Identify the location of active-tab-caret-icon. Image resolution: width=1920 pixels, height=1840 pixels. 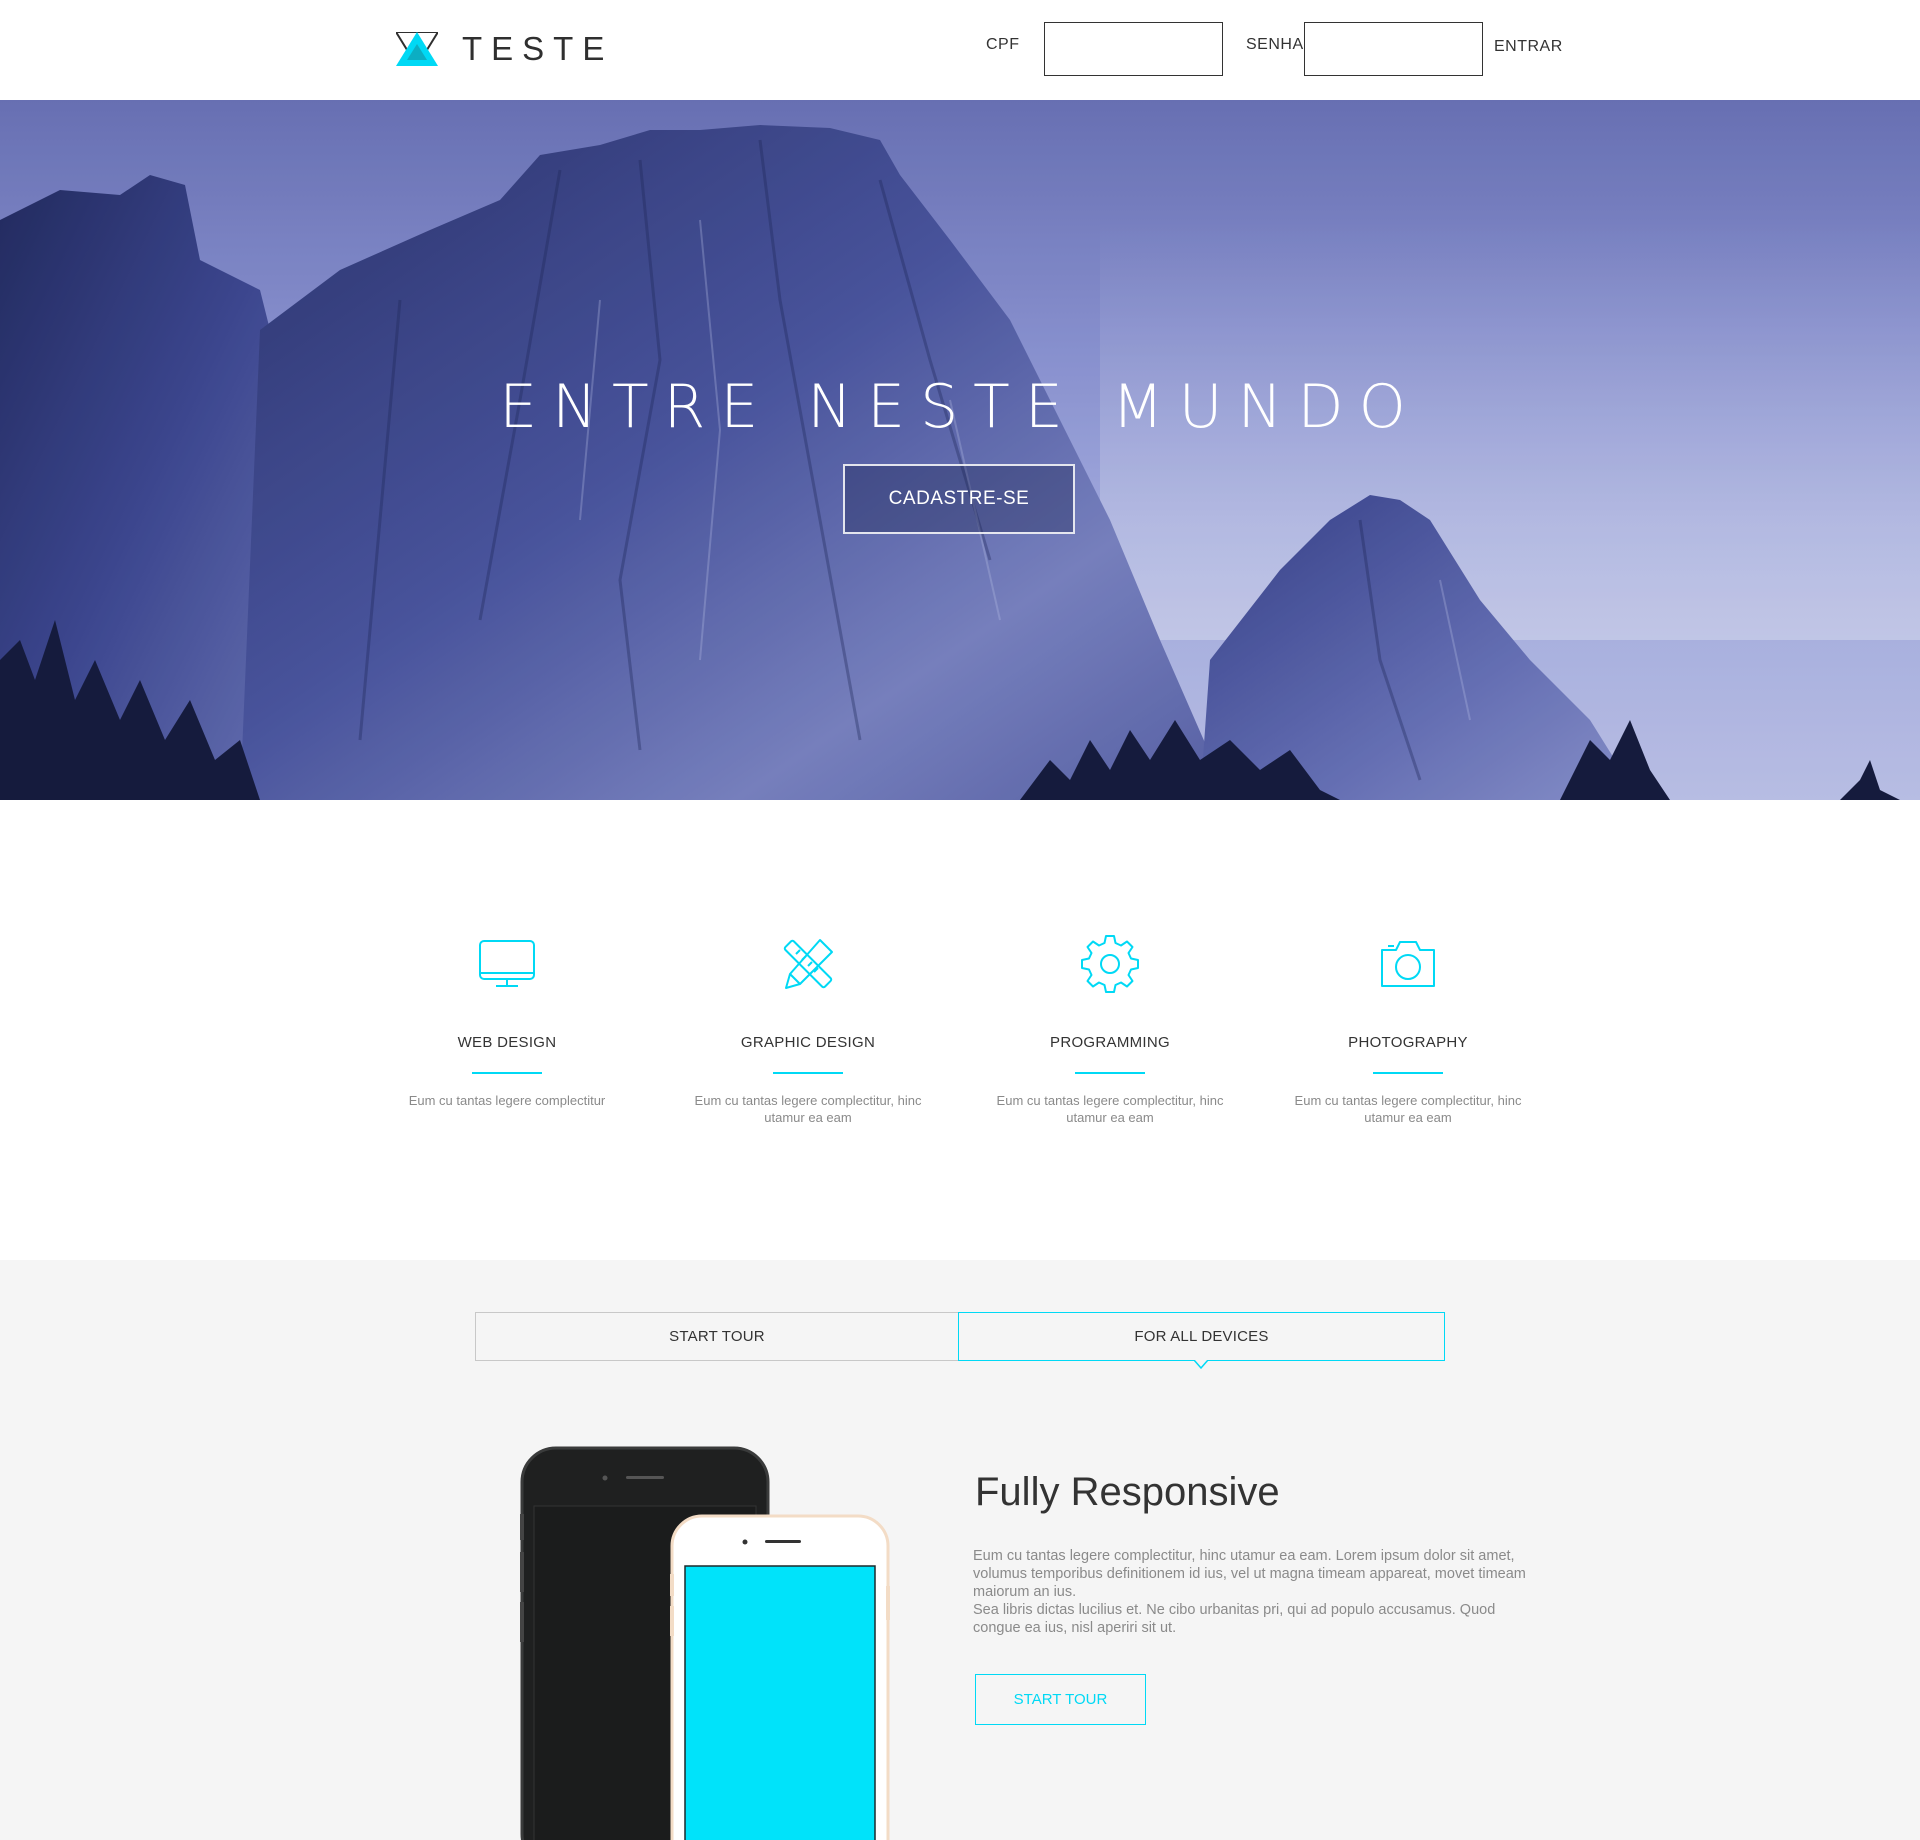
(1201, 1365).